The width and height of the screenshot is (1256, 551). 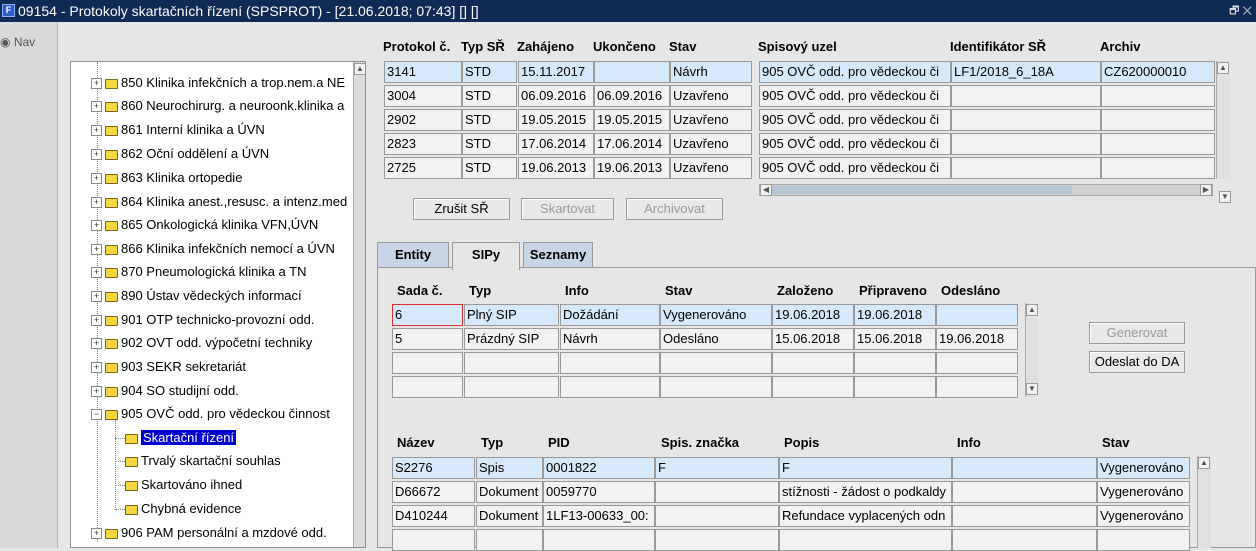 I want to click on table-cell: Vygenerováno, so click(x=1143, y=492).